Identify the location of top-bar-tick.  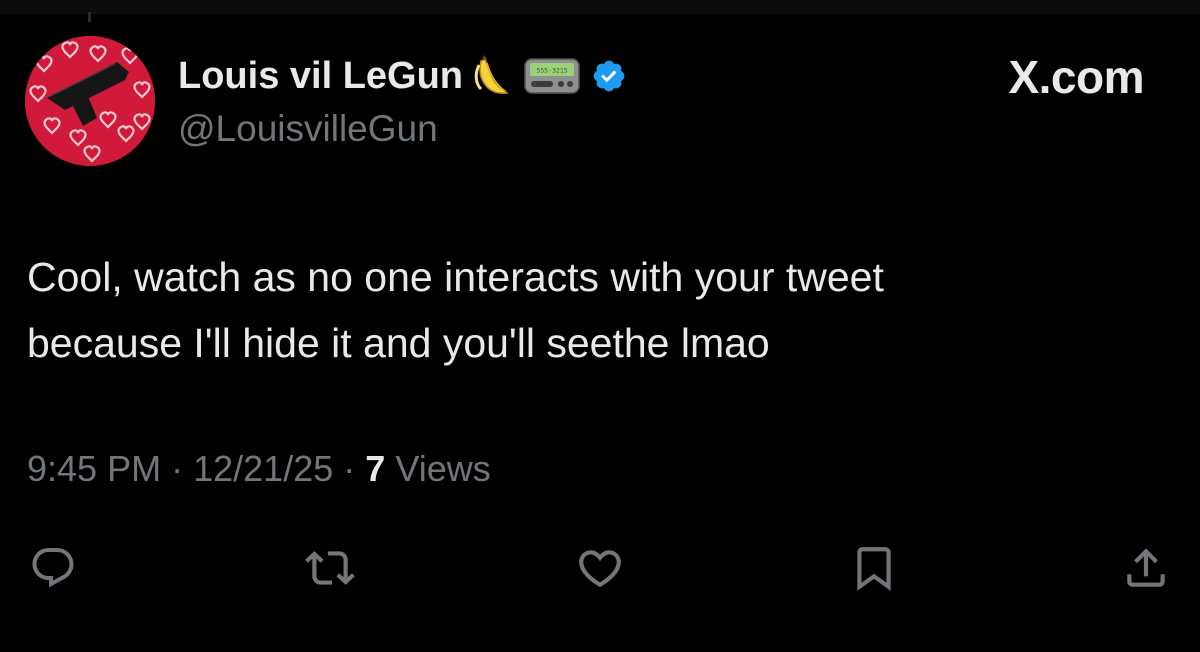
(89, 17).